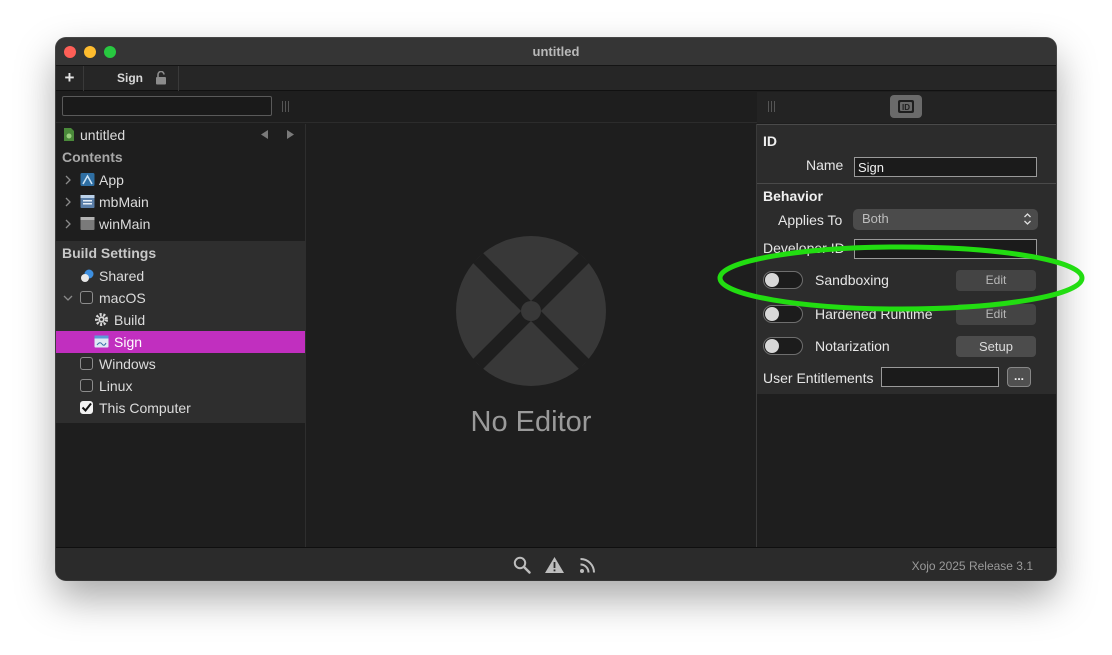 This screenshot has width=1112, height=655. I want to click on behavior-section-header: Behavior, so click(793, 196).